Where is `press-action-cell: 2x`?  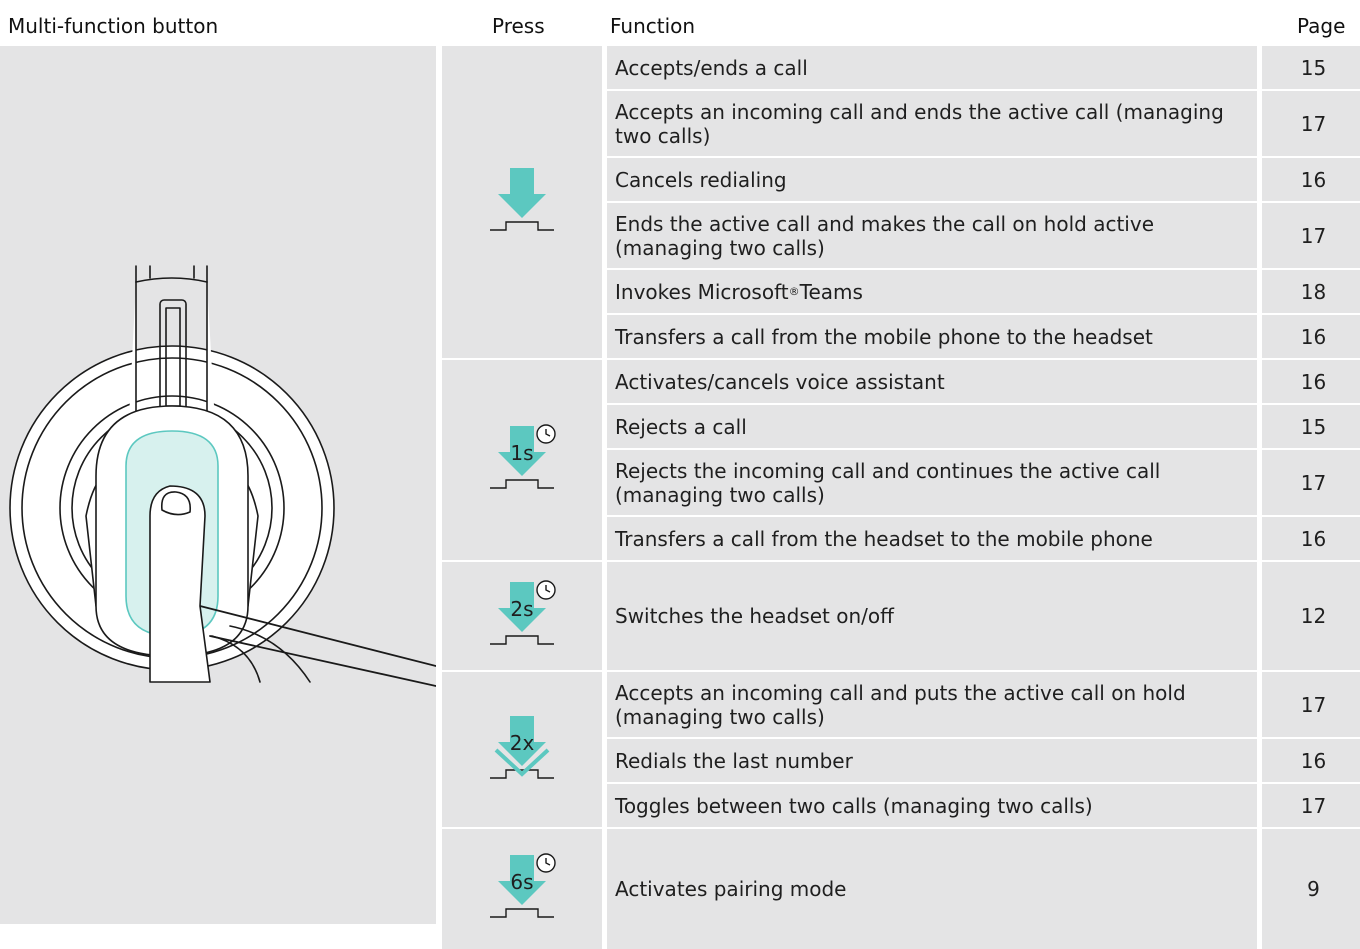 press-action-cell: 2x is located at coordinates (522, 749).